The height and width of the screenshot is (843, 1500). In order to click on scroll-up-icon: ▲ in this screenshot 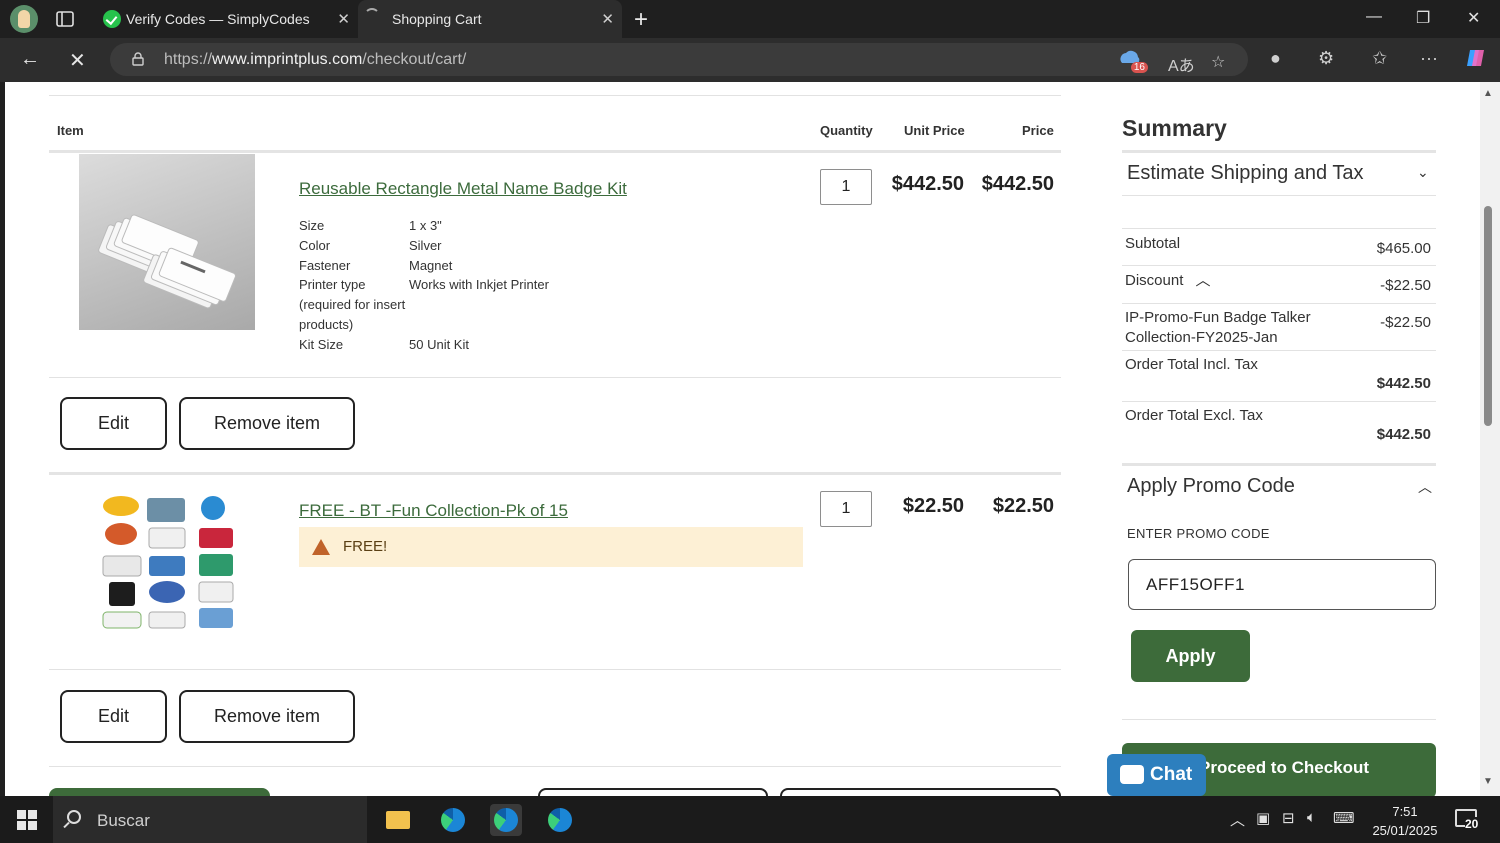, I will do `click(1488, 93)`.